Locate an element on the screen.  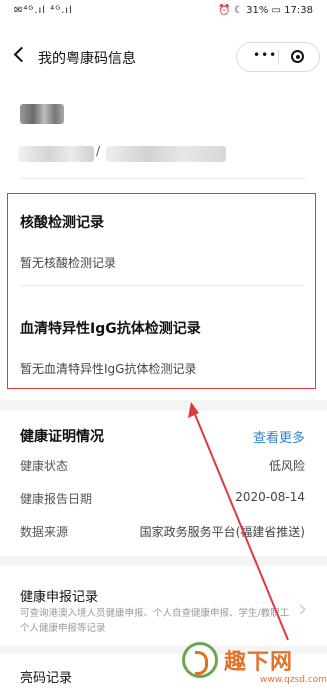
watermark: 趣下网 www.qzsd.com is located at coordinates (252, 665).